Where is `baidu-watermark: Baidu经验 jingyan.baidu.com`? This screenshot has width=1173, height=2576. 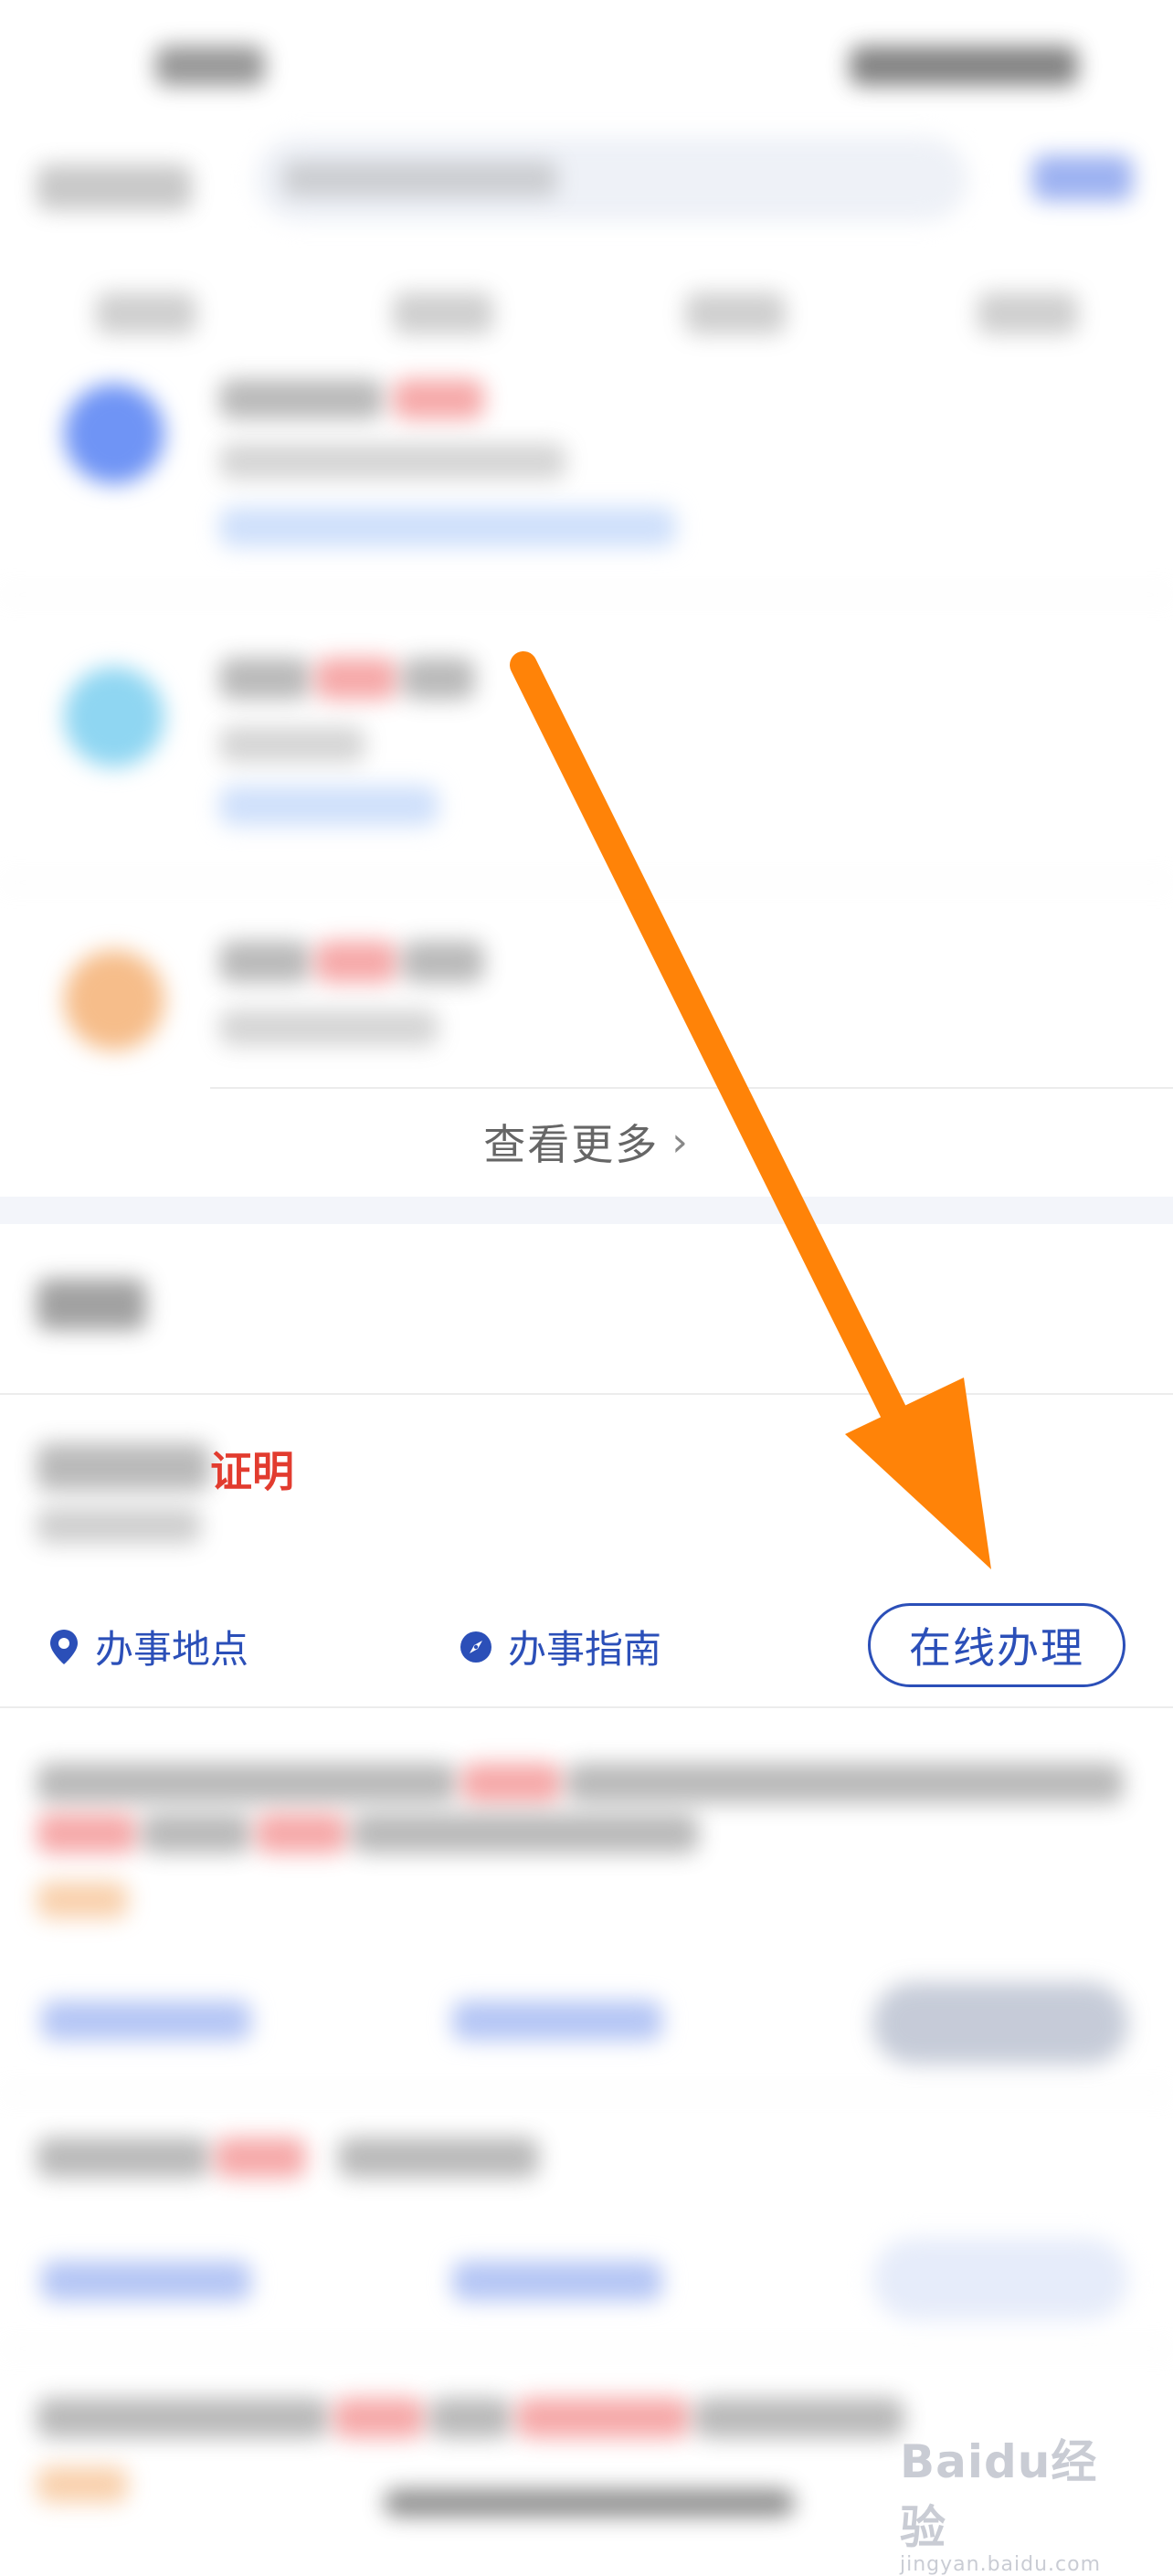 baidu-watermark: Baidu经验 jingyan.baidu.com is located at coordinates (1018, 2500).